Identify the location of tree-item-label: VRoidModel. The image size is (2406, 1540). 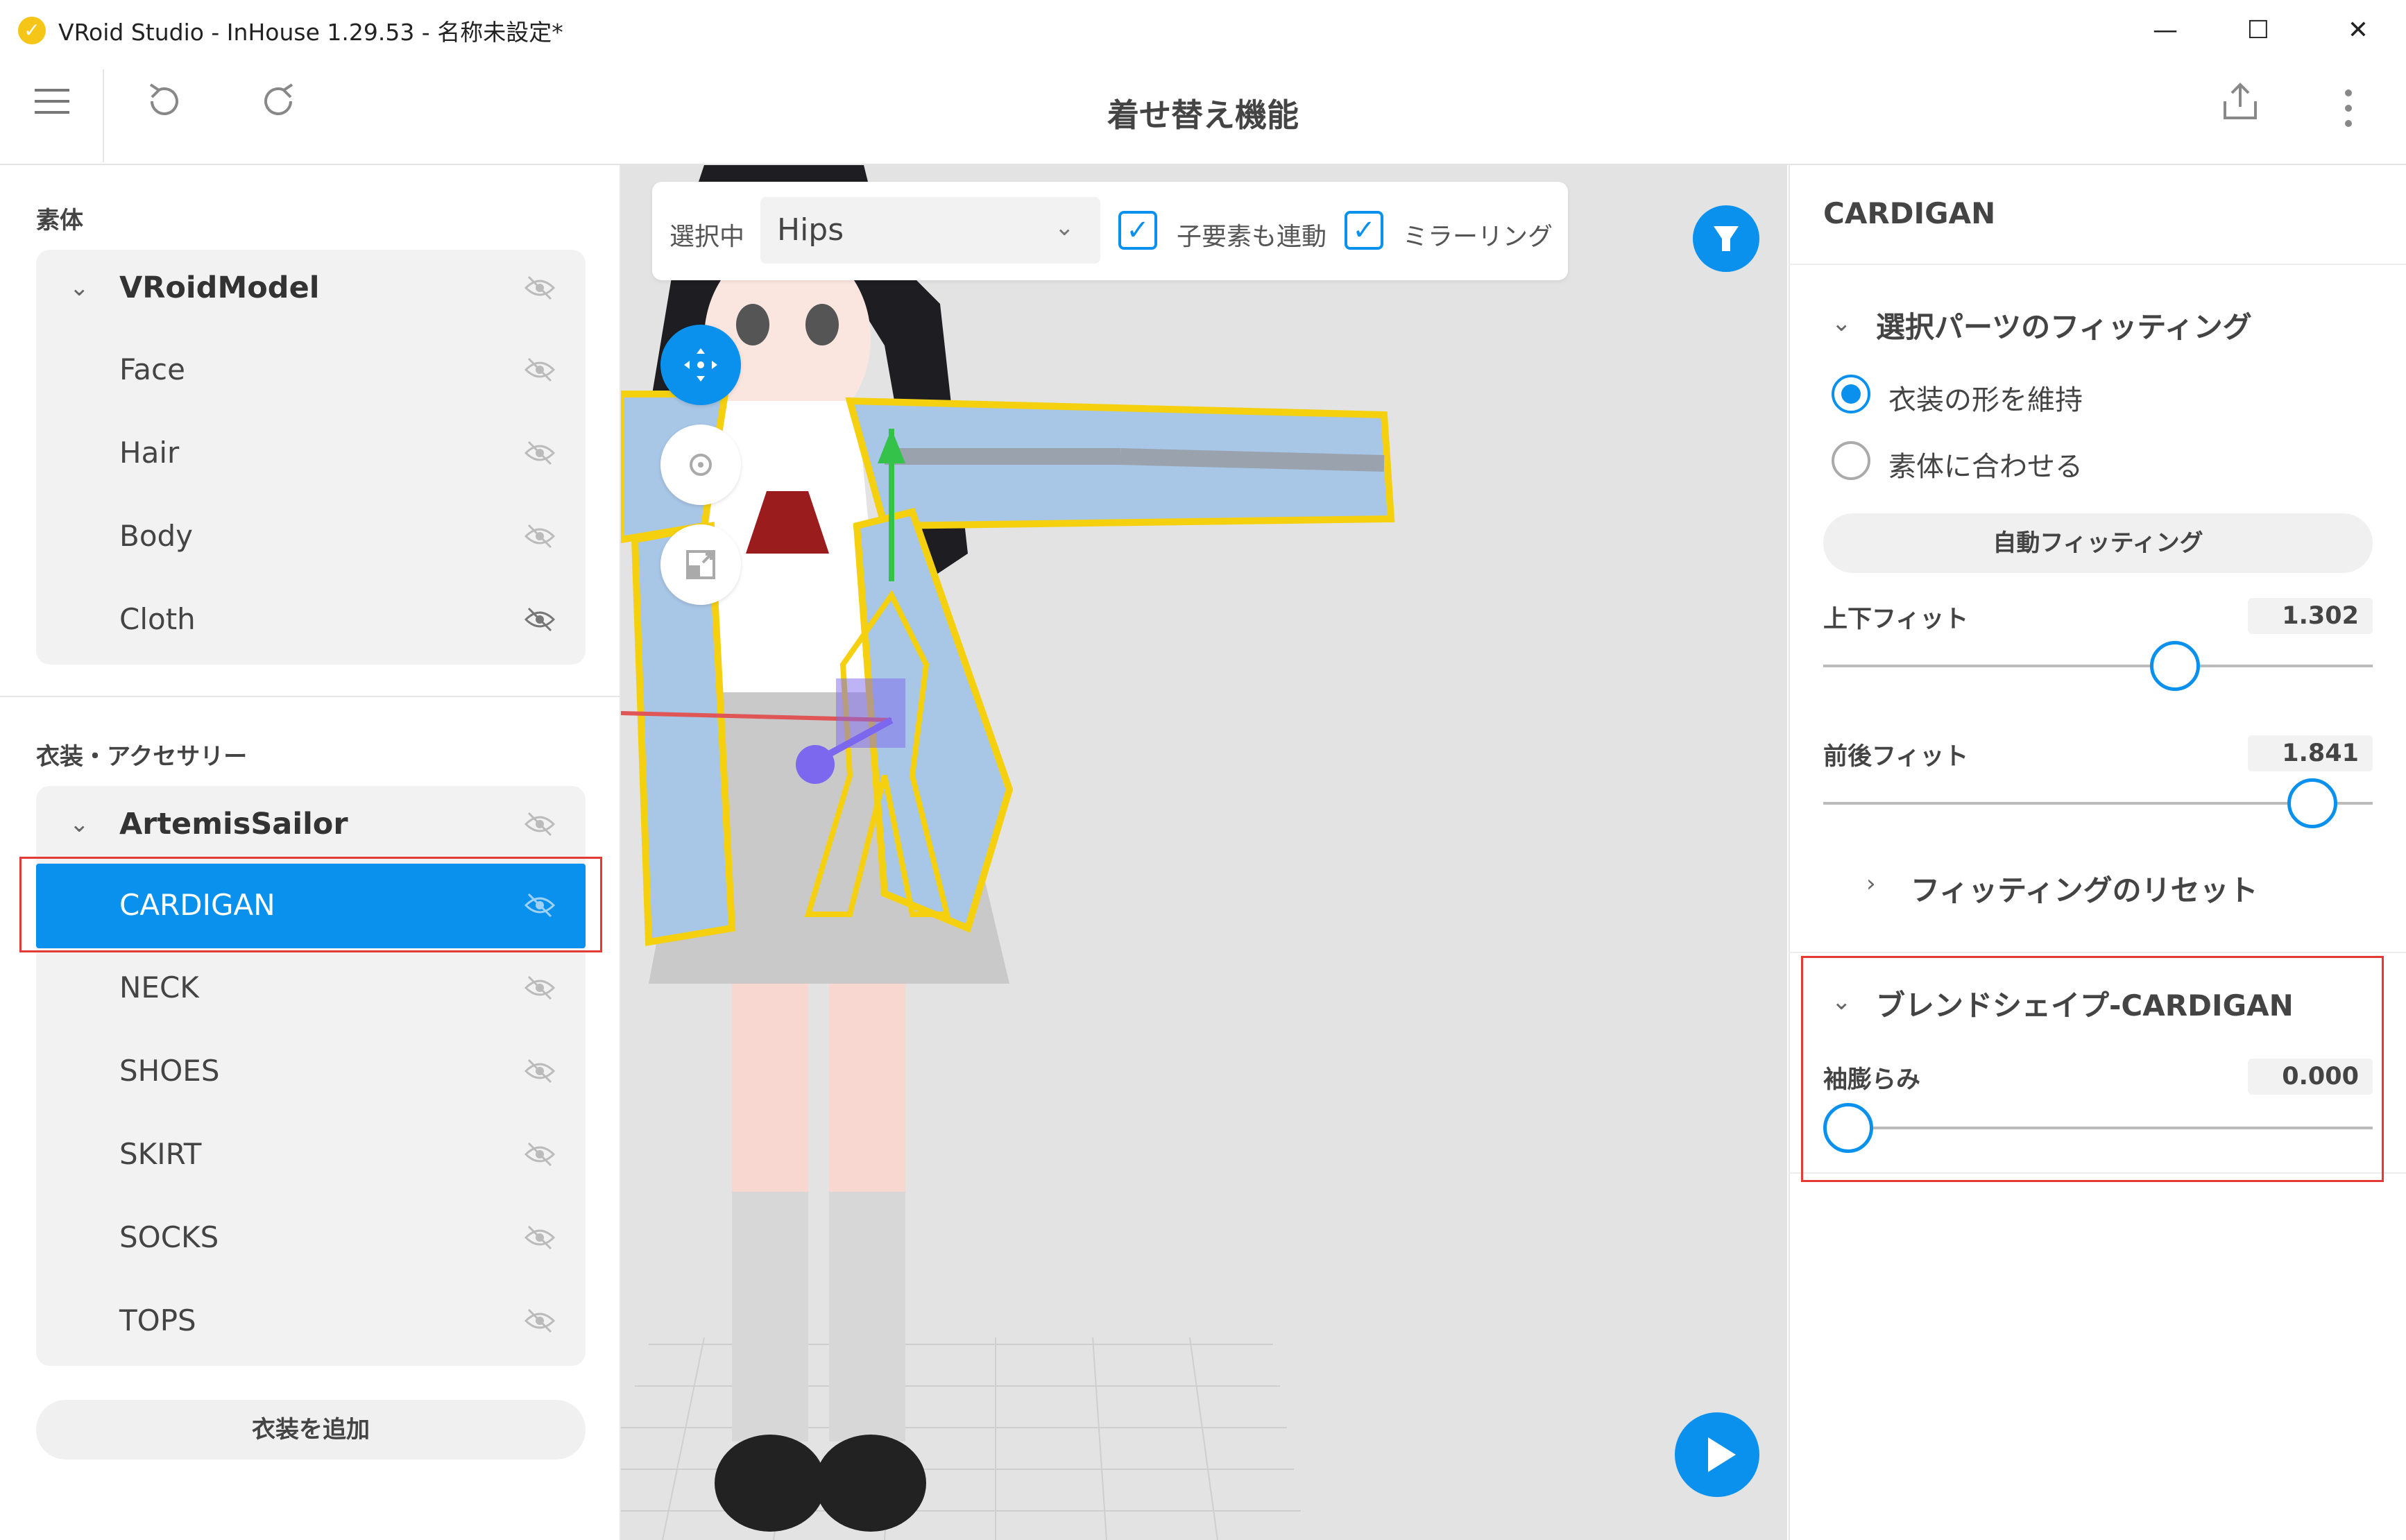
(219, 288).